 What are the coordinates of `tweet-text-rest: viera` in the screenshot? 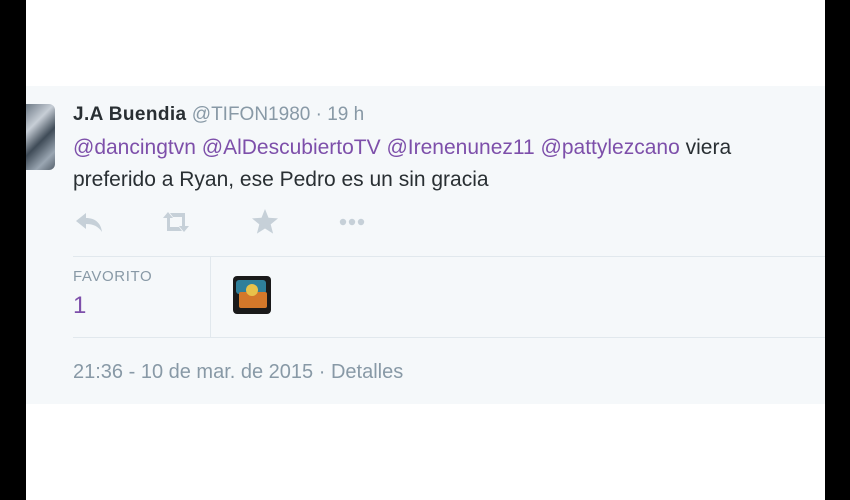 It's located at (708, 147).